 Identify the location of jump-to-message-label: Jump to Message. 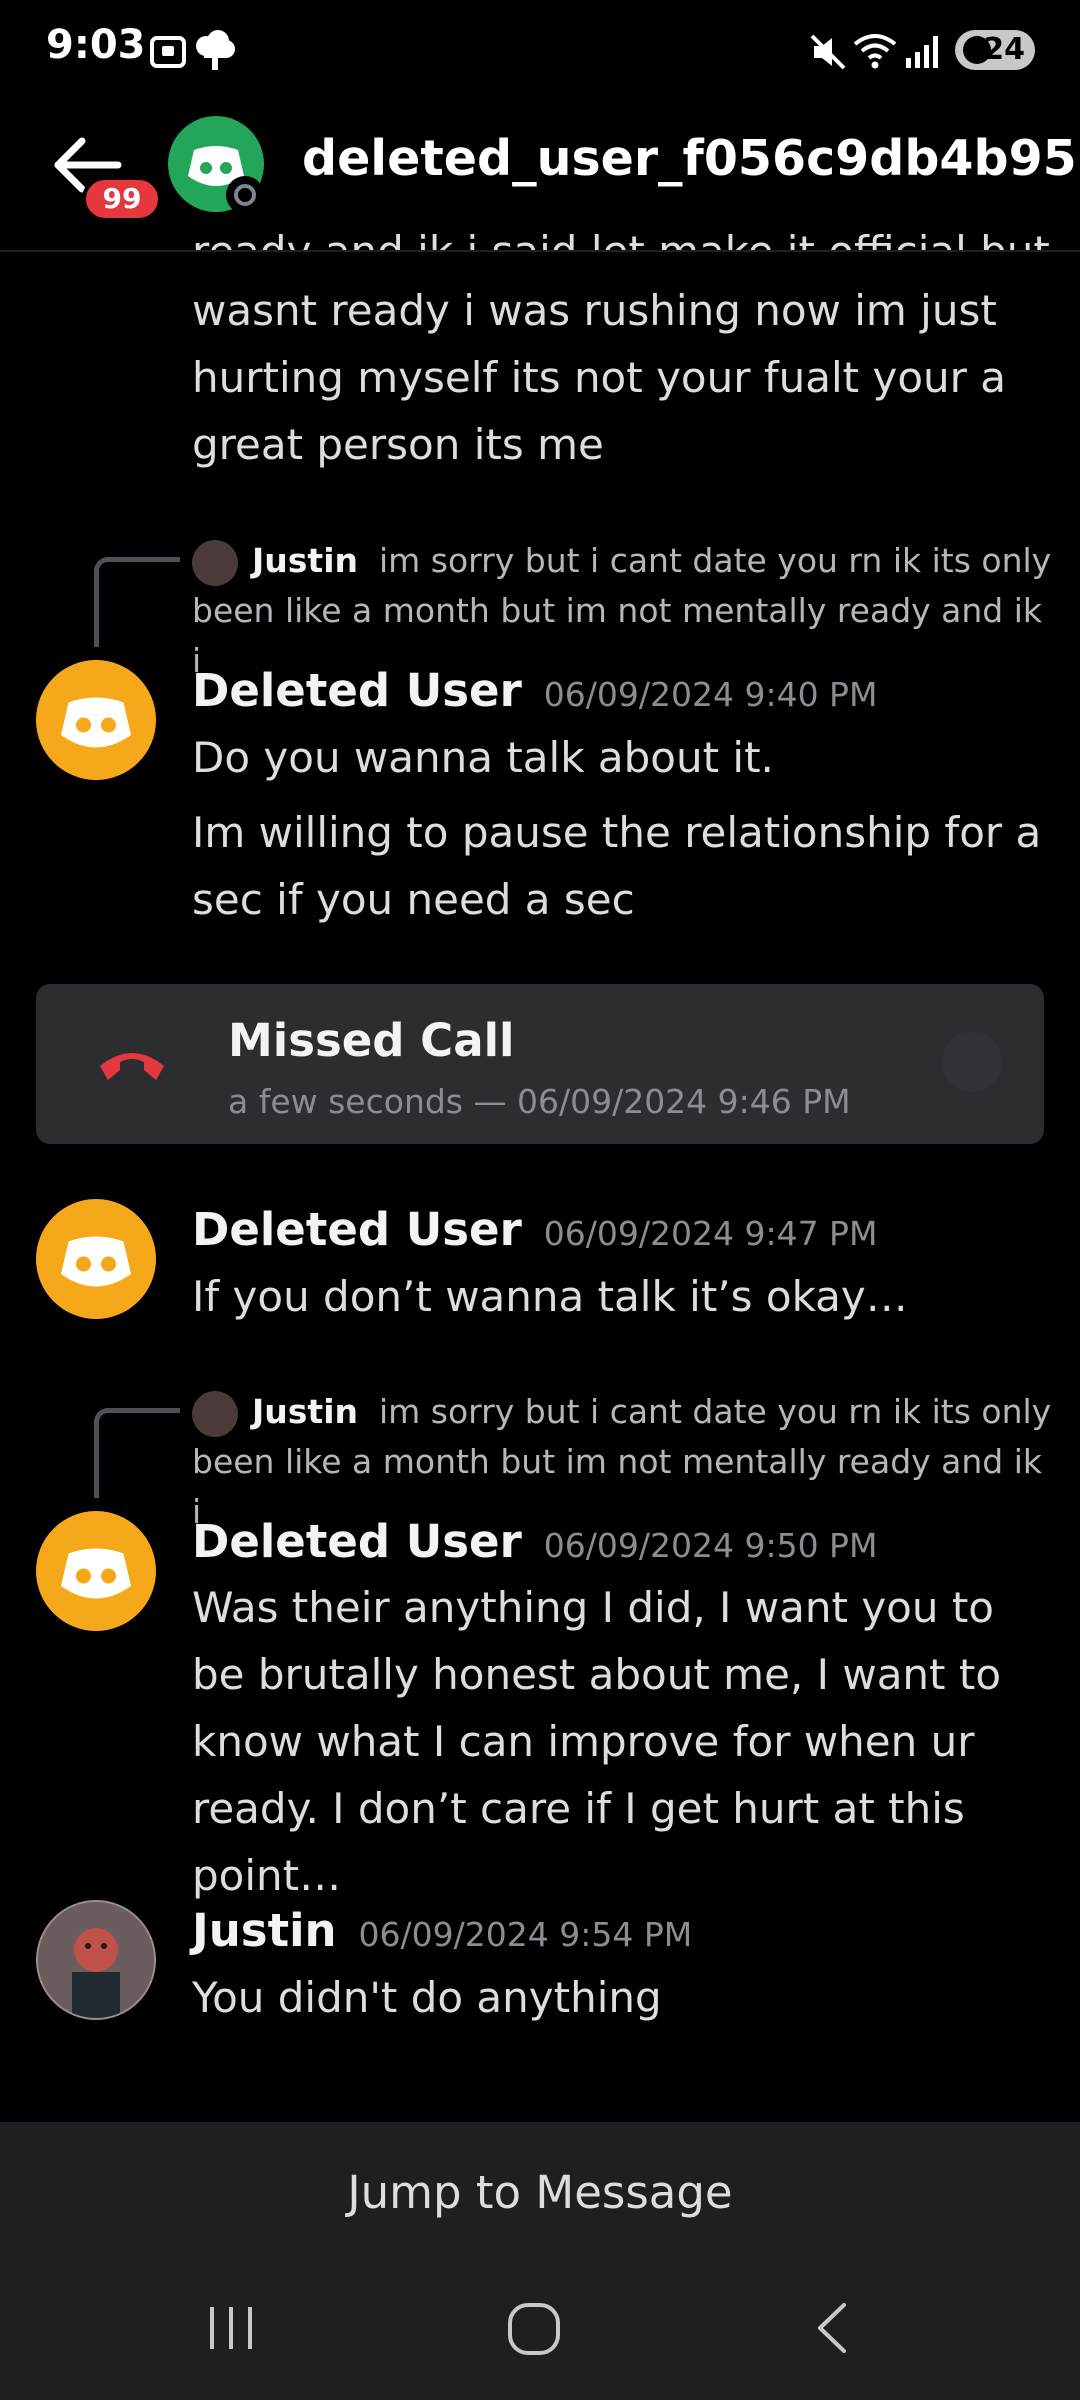
(540, 2192).